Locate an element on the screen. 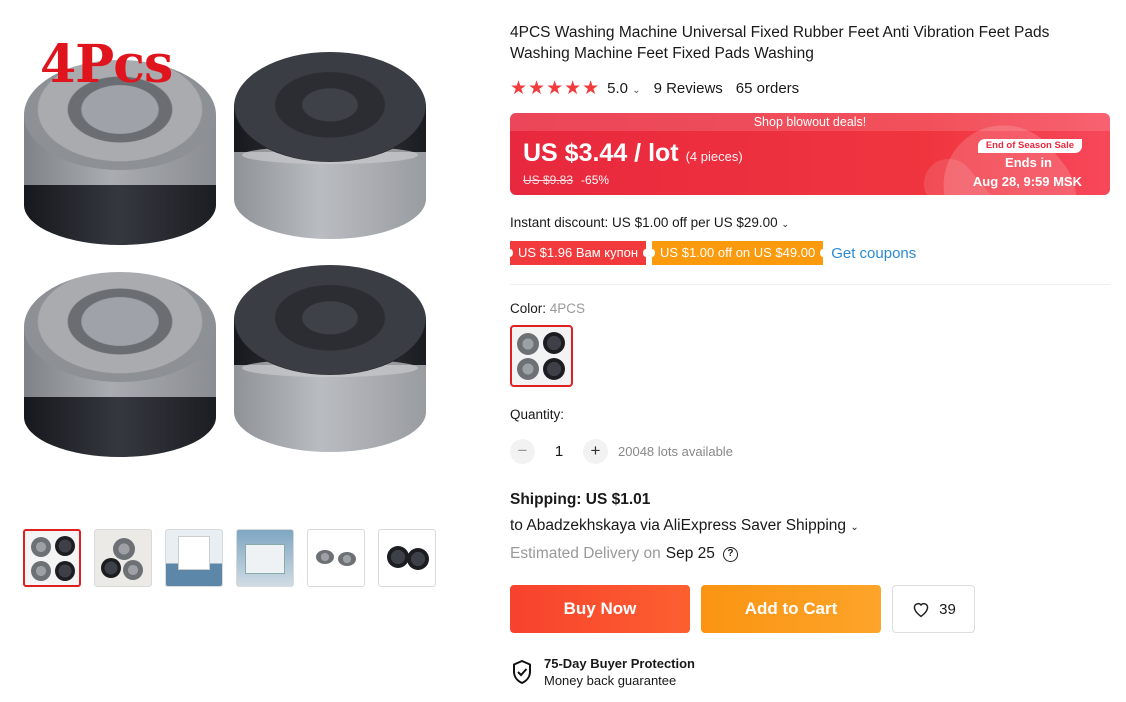  quantity-minus-button: − is located at coordinates (522, 451).